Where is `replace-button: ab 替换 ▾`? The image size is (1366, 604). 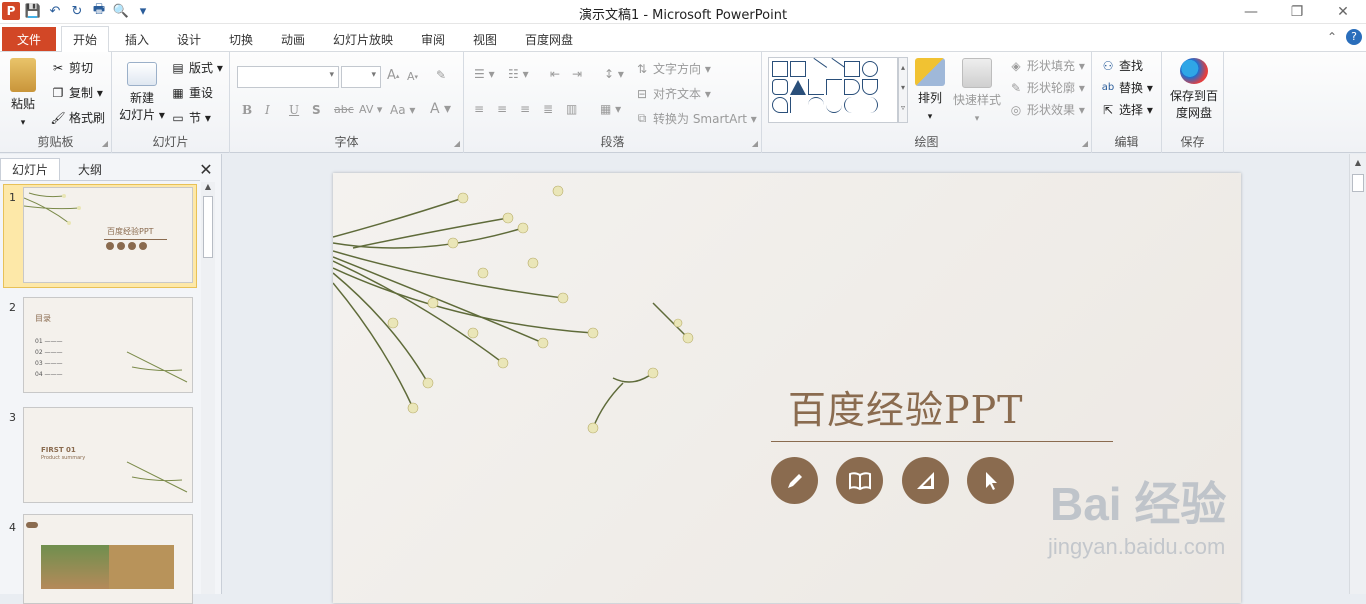
replace-button: ab 替换 ▾ is located at coordinates (1126, 87).